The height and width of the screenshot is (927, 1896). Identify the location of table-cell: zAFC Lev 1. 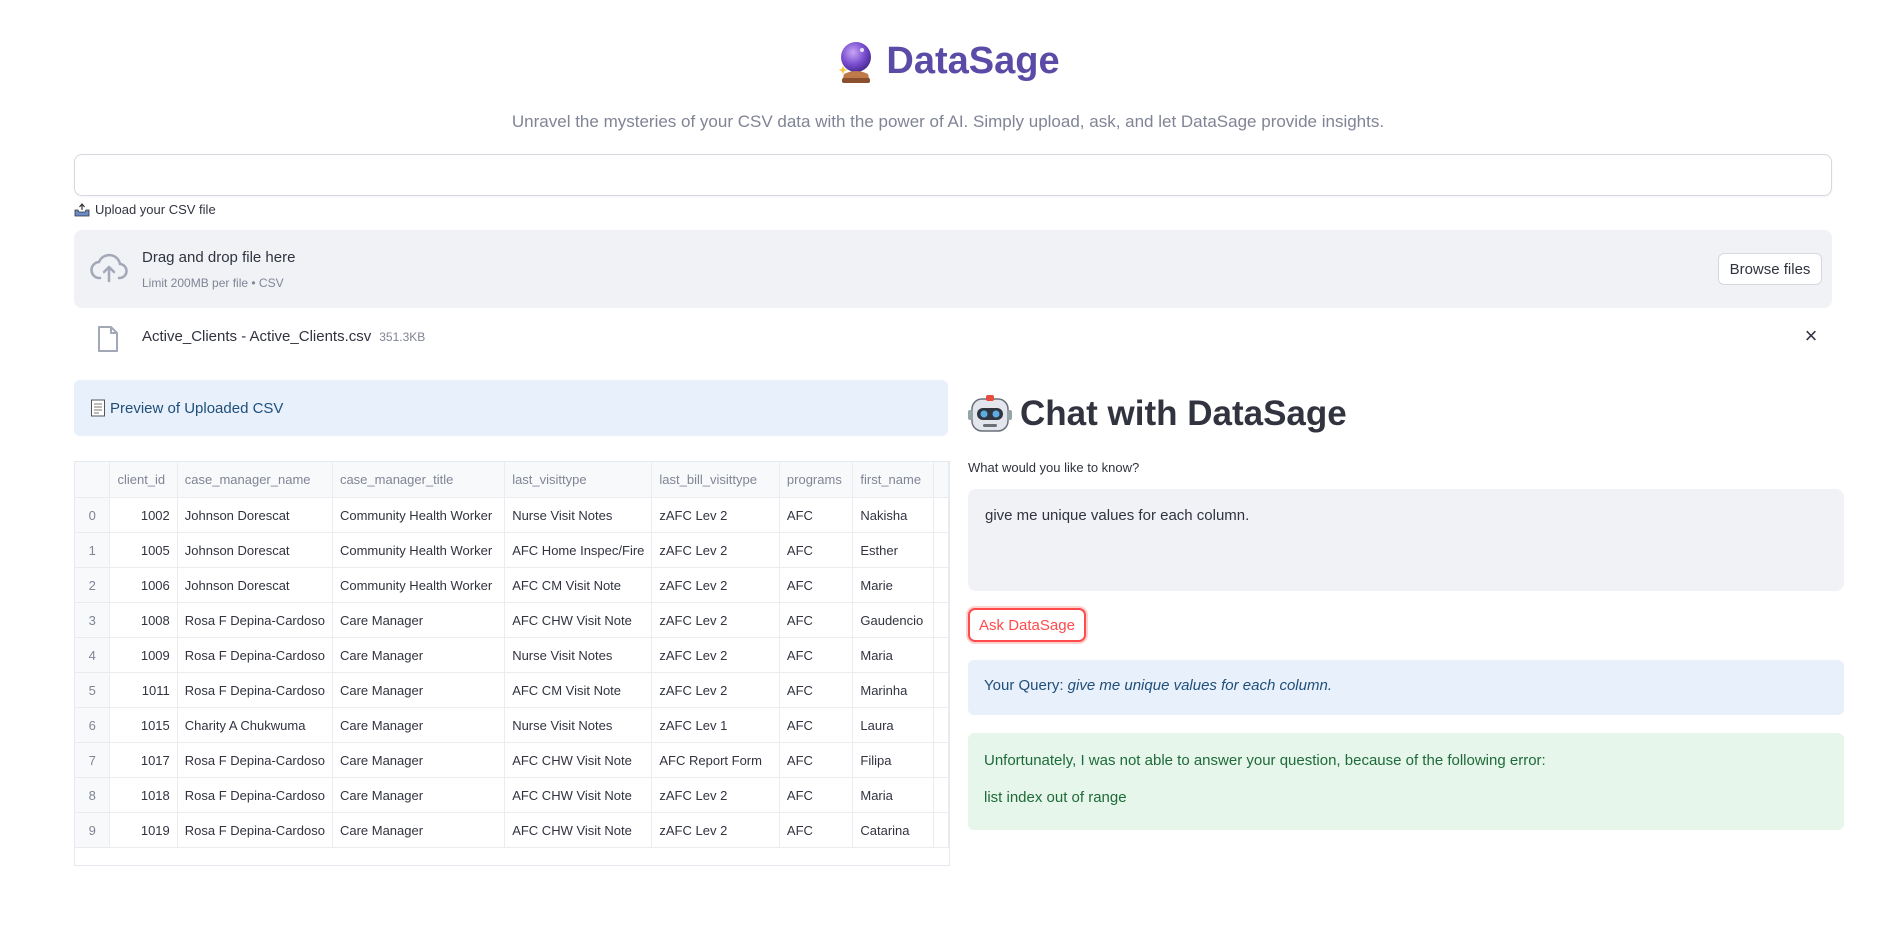
(715, 725).